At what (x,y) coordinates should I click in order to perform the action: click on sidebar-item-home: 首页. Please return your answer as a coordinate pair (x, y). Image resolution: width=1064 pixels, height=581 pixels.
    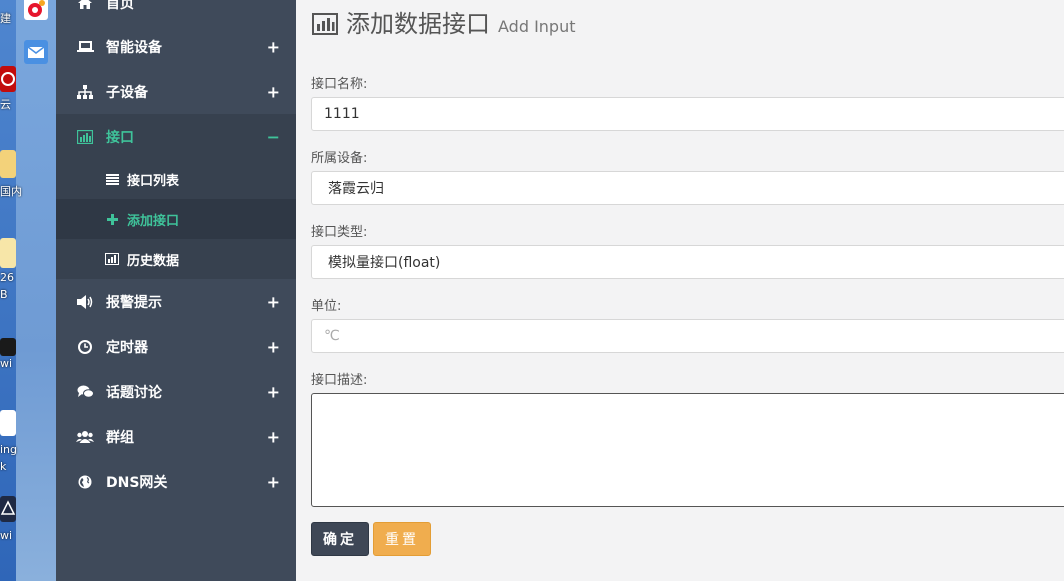
    Looking at the image, I should click on (176, 12).